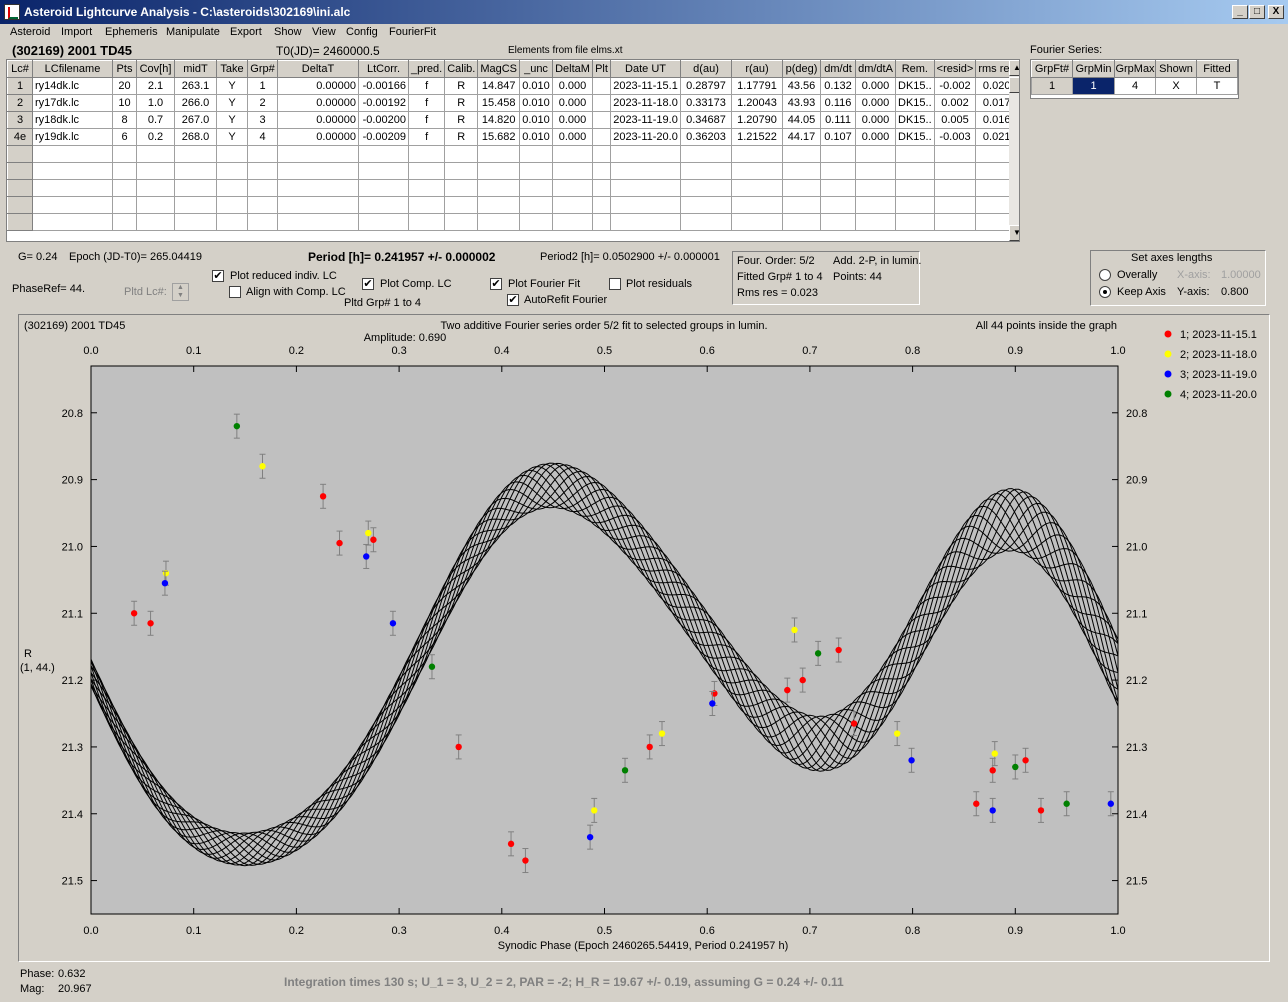  What do you see at coordinates (1136, 882) in the screenshot?
I see `y-tick-label-right: 21.5` at bounding box center [1136, 882].